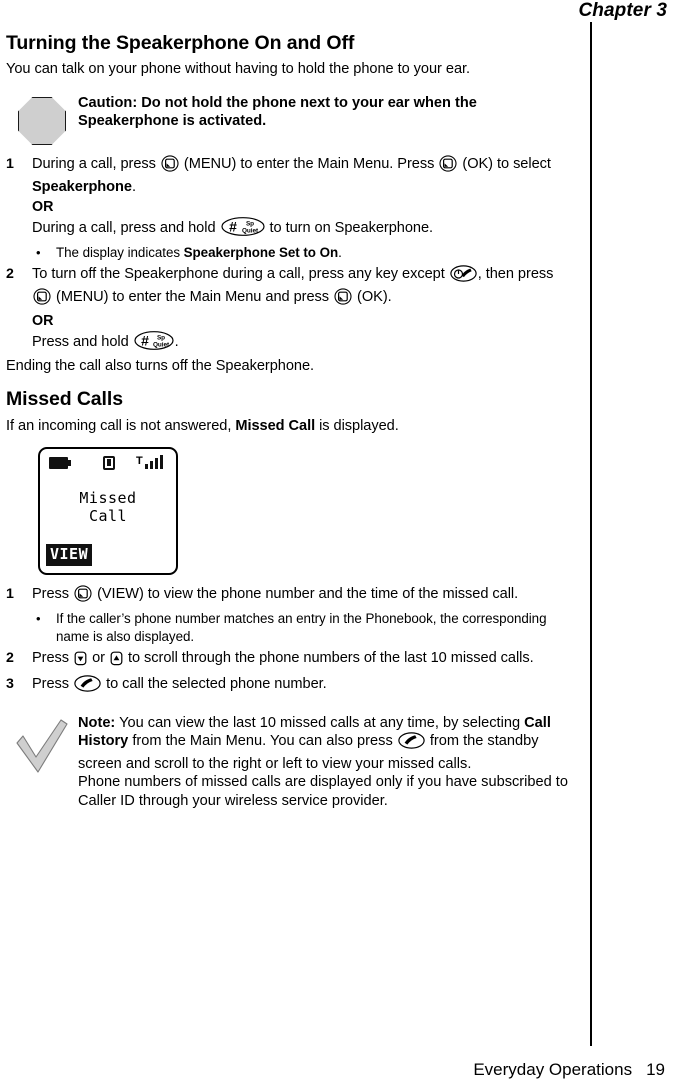  Describe the element at coordinates (108, 498) in the screenshot. I see `phone-screen-line1: Missed` at that location.